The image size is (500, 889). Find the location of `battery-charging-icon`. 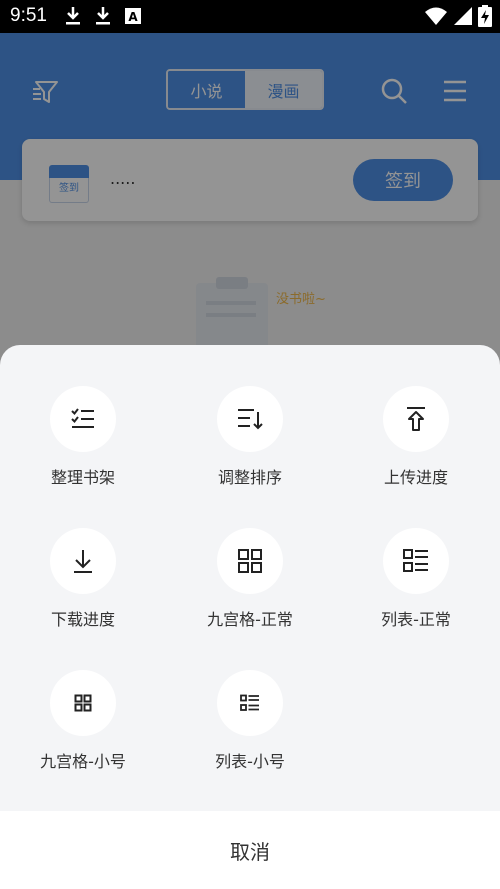

battery-charging-icon is located at coordinates (485, 16).